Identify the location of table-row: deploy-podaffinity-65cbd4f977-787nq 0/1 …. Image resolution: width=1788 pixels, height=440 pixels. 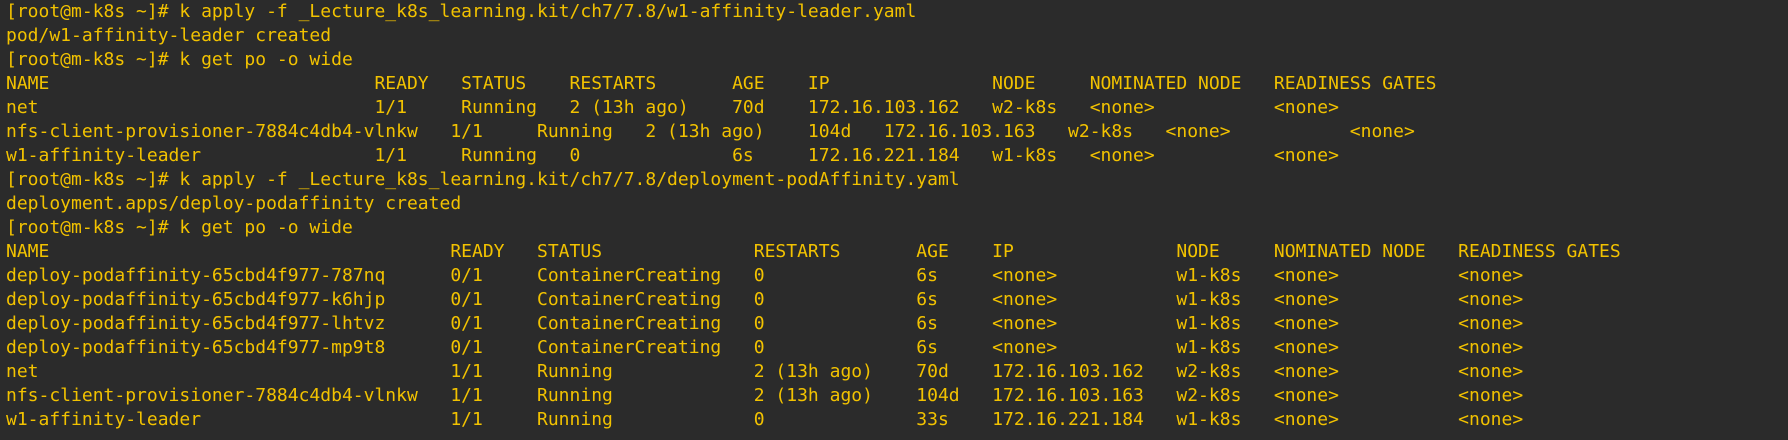
(765, 275).